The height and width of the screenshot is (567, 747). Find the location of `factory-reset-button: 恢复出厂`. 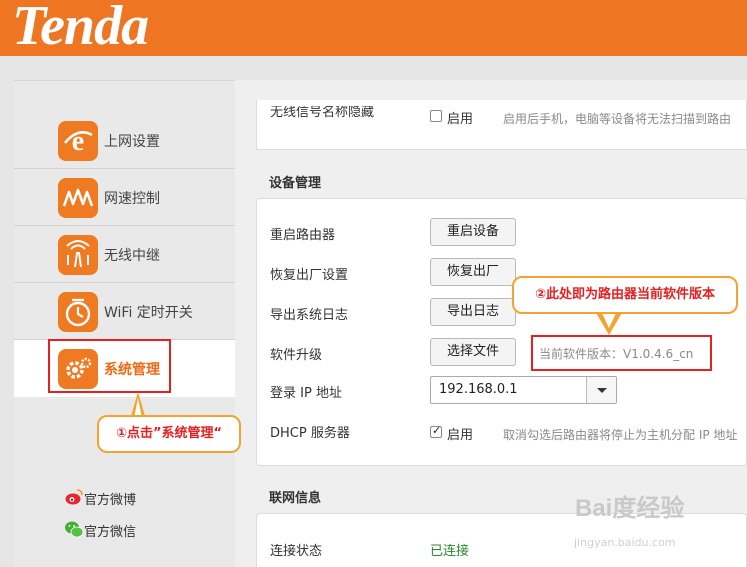

factory-reset-button: 恢复出厂 is located at coordinates (473, 272).